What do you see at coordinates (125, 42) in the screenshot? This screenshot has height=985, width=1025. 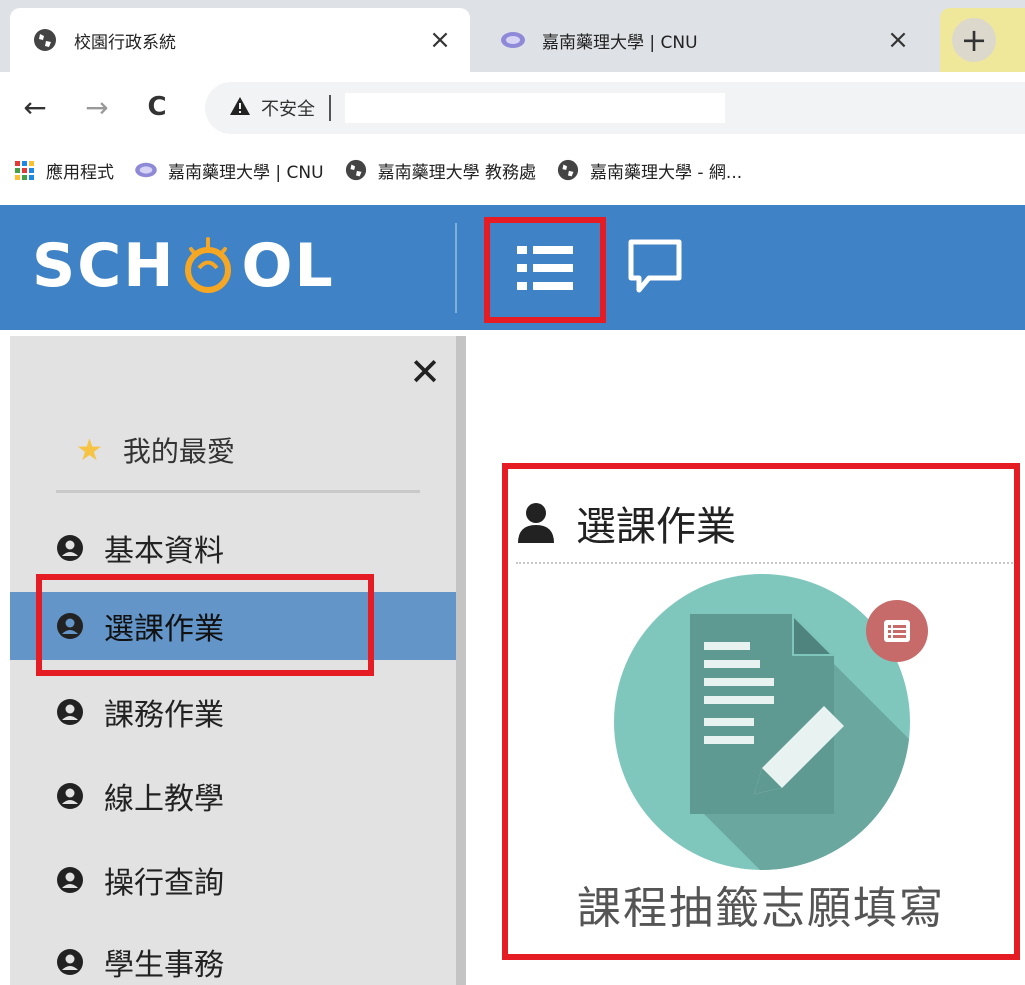 I see `tab-title: 校園行政系統` at bounding box center [125, 42].